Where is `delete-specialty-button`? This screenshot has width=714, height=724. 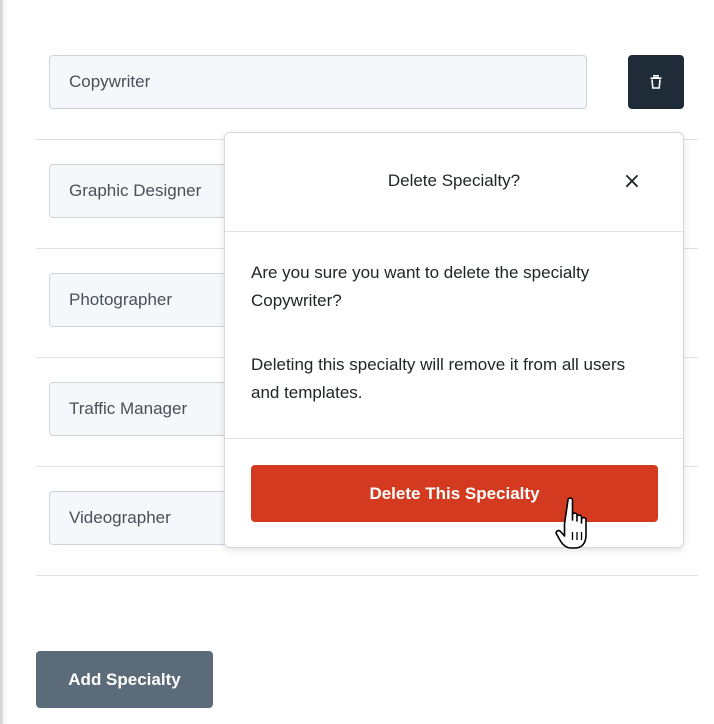 delete-specialty-button is located at coordinates (656, 82).